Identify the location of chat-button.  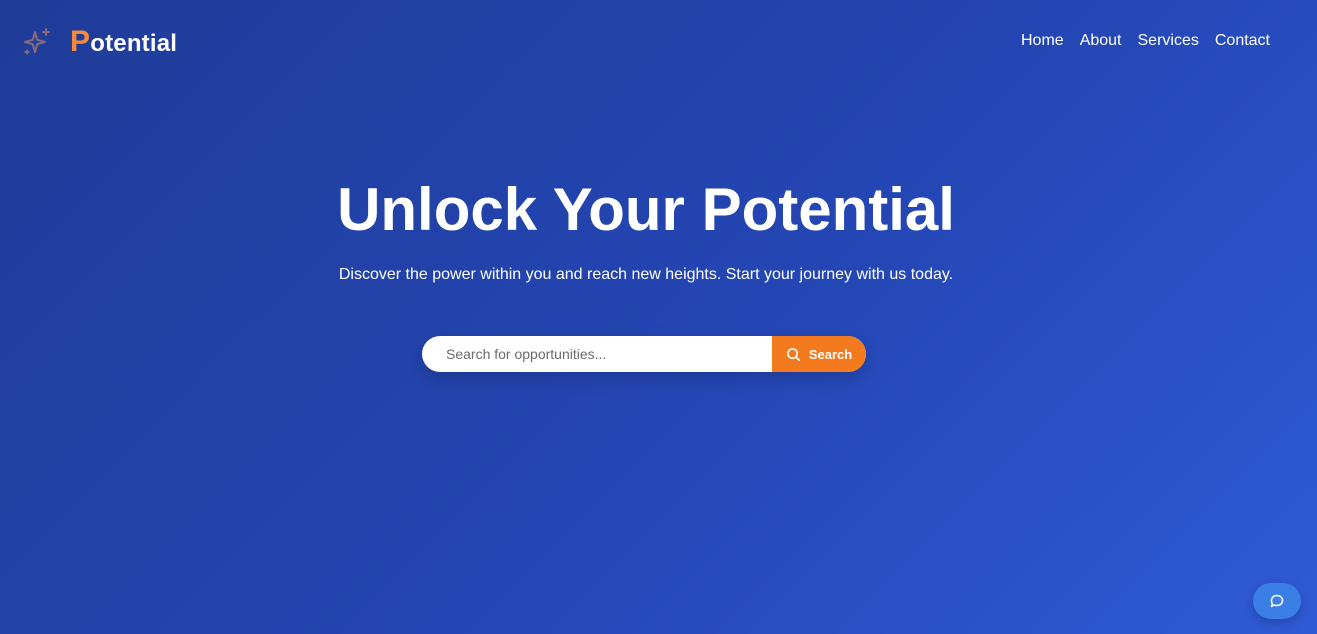
(1277, 601).